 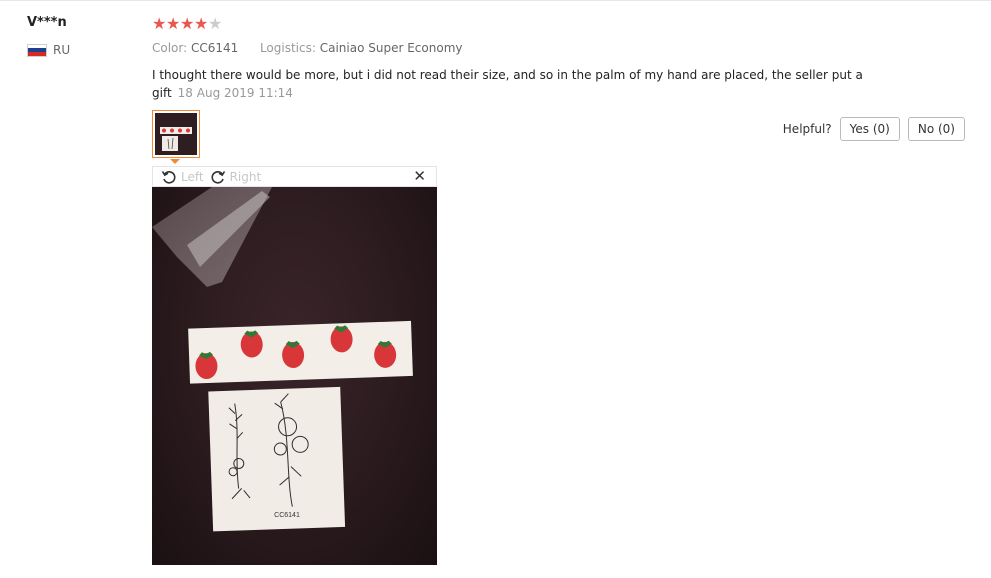 What do you see at coordinates (48, 50) in the screenshot?
I see `reviewer-country: RU` at bounding box center [48, 50].